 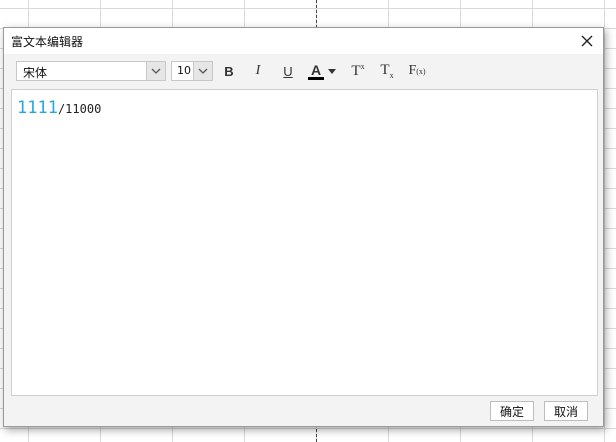 I want to click on formula-button: F(x), so click(x=417, y=71).